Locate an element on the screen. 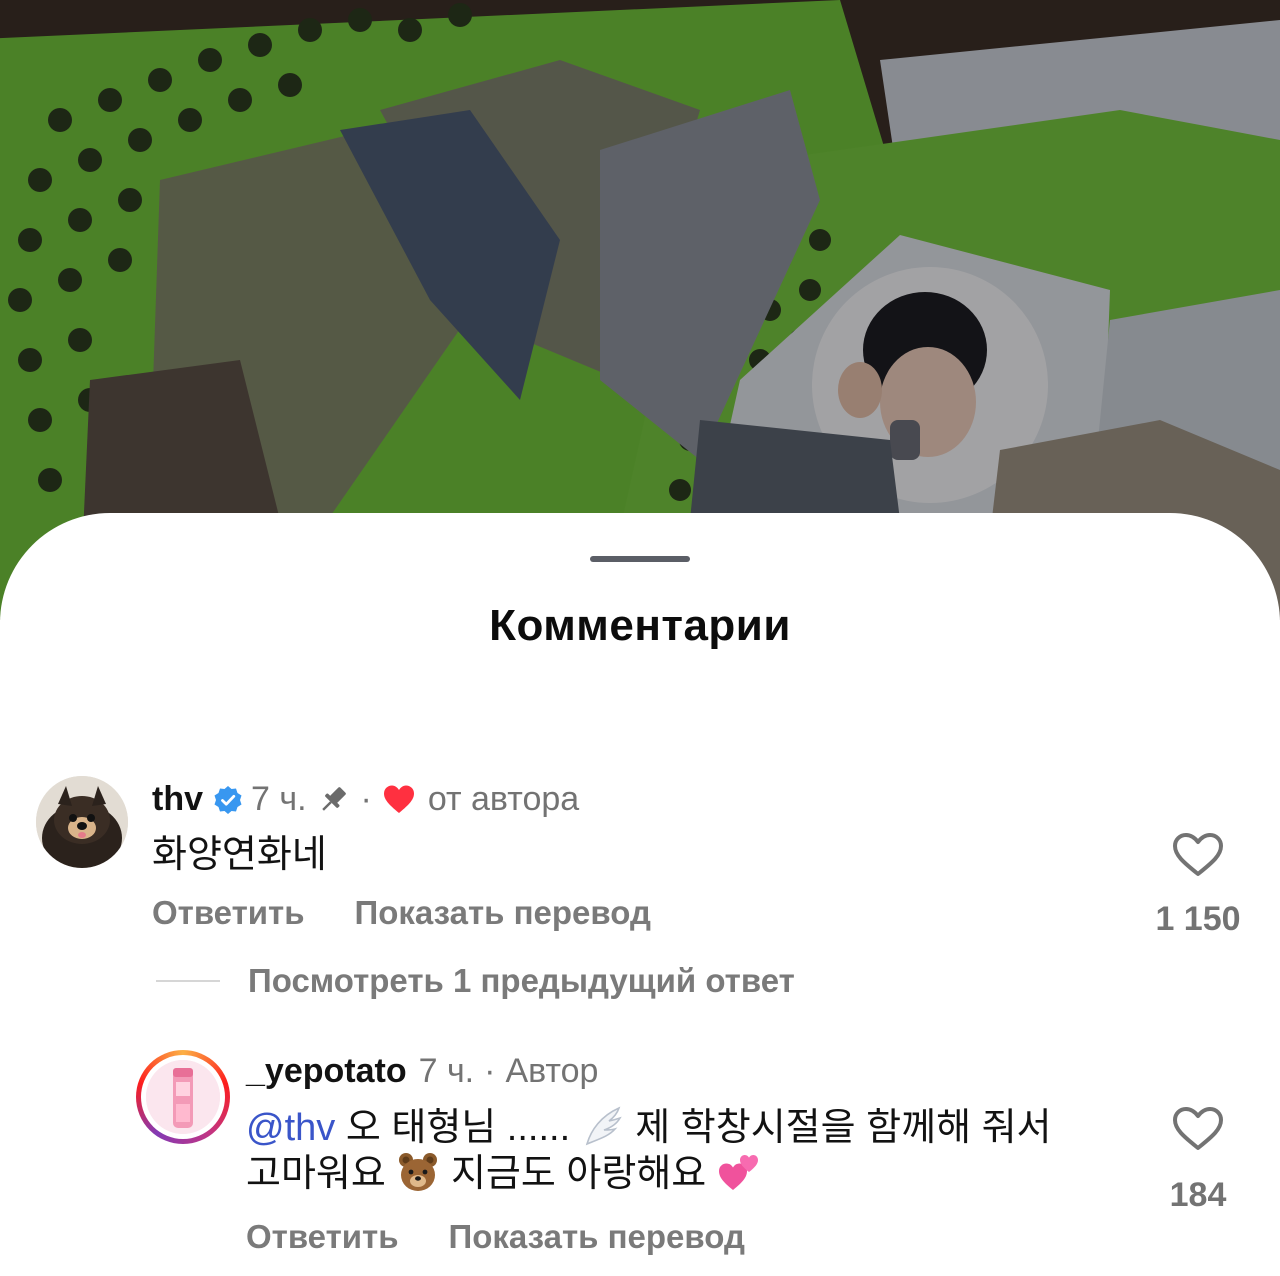 Image resolution: width=1280 pixels, height=1276 pixels. author-label: Автор is located at coordinates (552, 1071).